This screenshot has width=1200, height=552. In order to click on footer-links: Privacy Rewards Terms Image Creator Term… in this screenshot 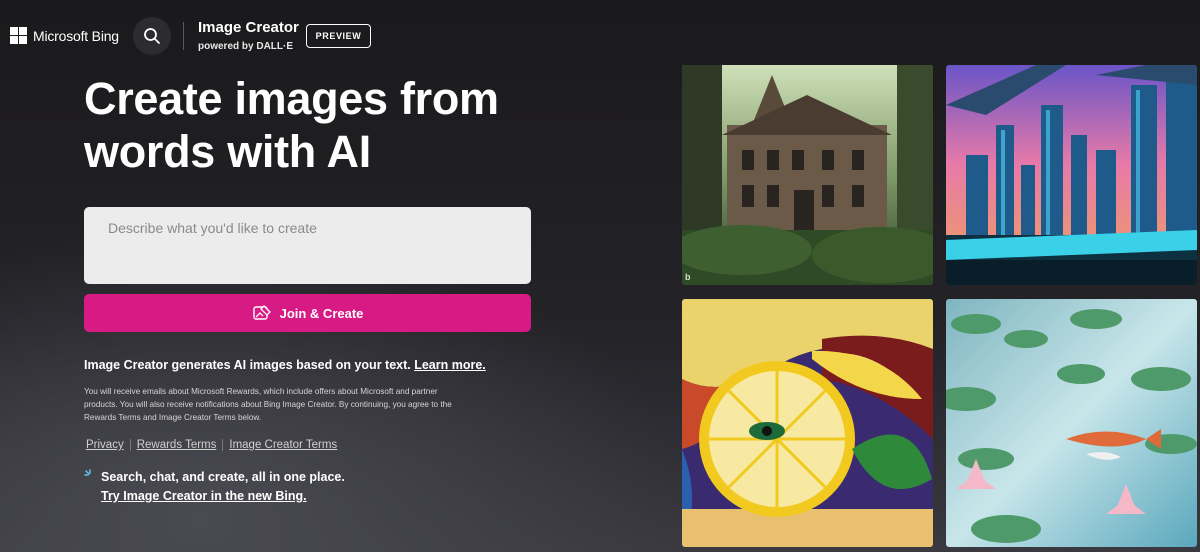, I will do `click(211, 445)`.